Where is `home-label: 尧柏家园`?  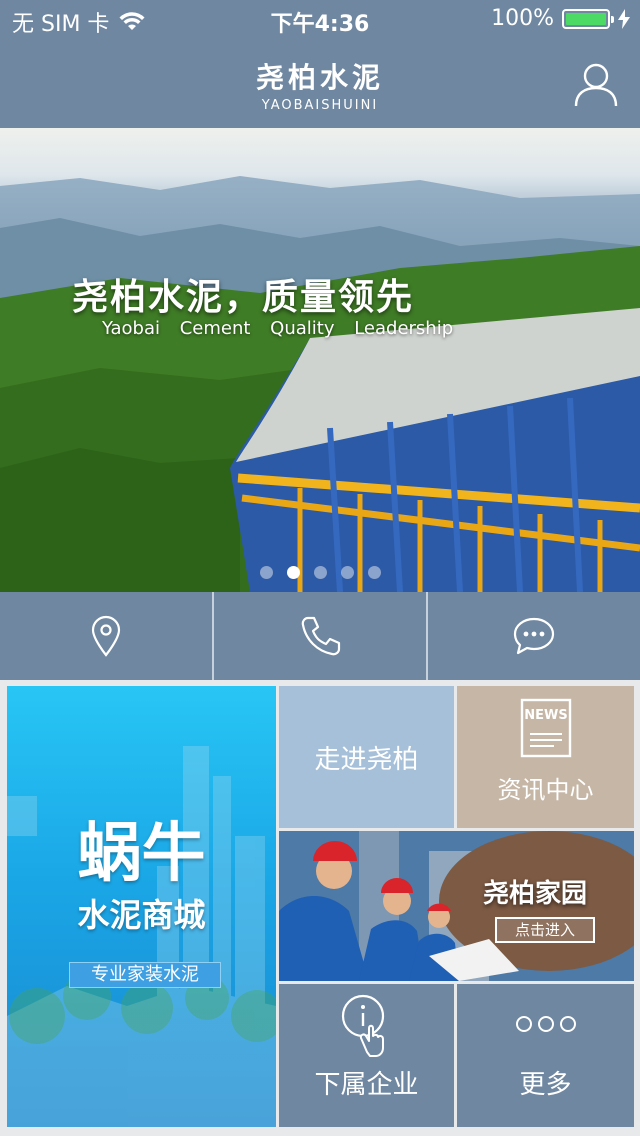
home-label: 尧柏家园 is located at coordinates (535, 894).